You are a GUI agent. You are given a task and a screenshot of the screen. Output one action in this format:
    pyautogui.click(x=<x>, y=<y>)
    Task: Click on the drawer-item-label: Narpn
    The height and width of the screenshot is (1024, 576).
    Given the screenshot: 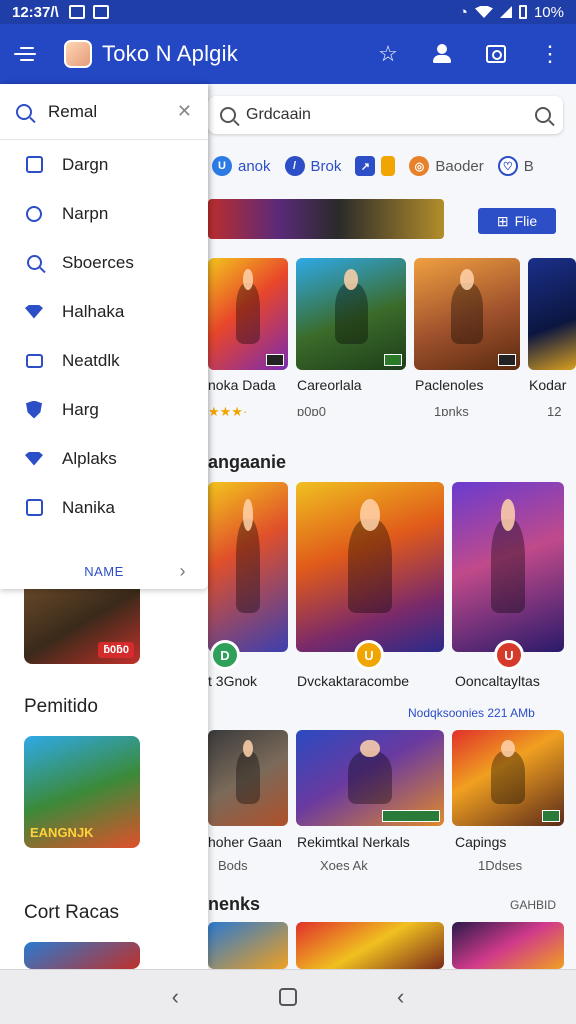 What is the action you would take?
    pyautogui.click(x=85, y=213)
    